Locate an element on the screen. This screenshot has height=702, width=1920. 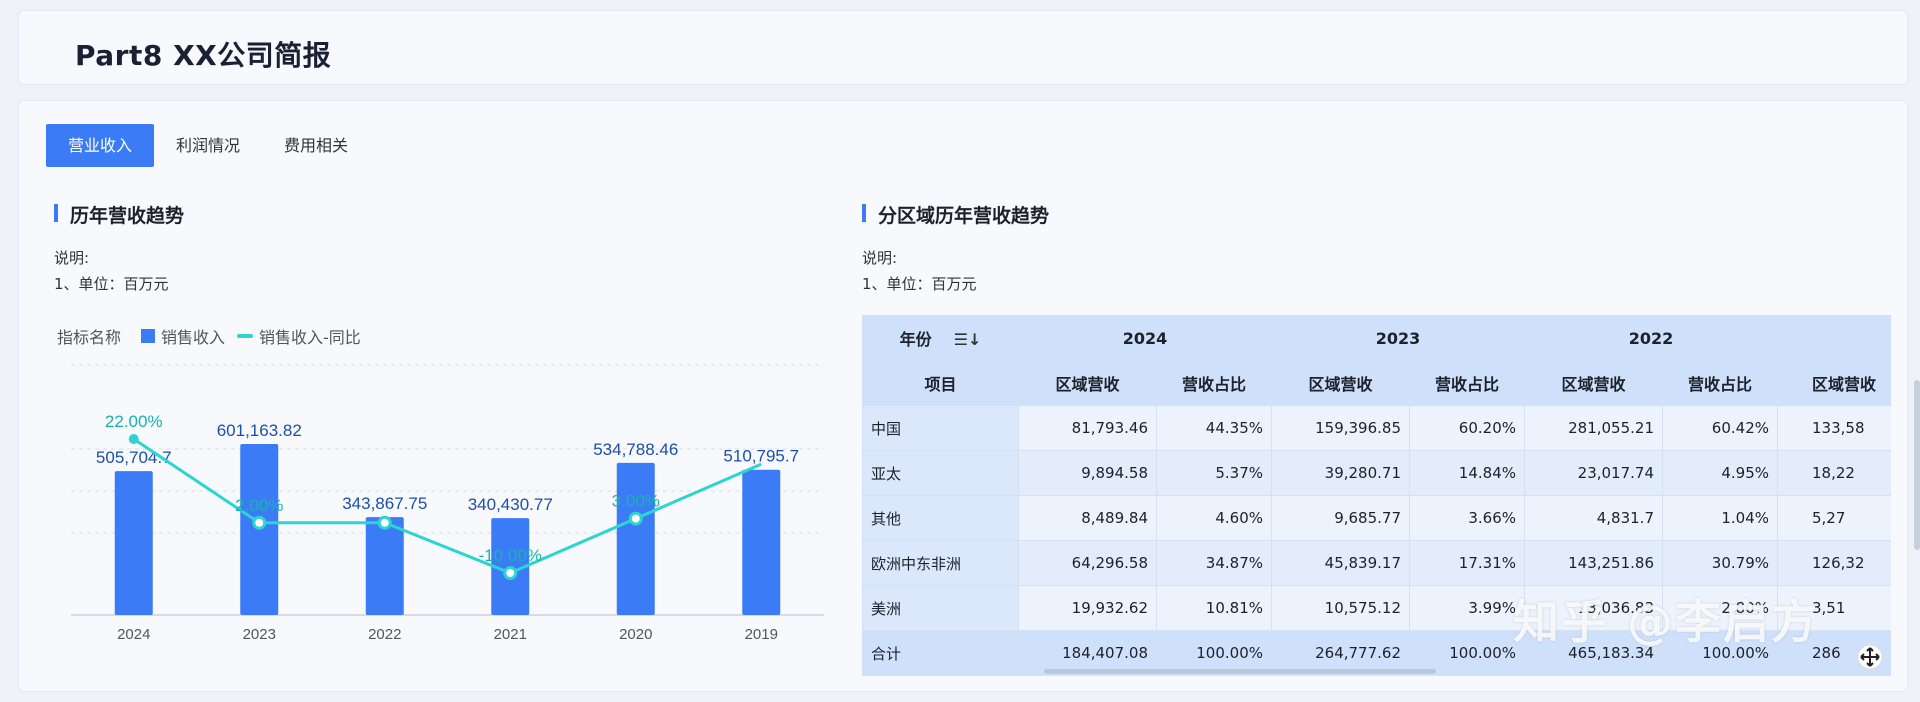
page-title: Part8 XX公司简报 is located at coordinates (203, 55).